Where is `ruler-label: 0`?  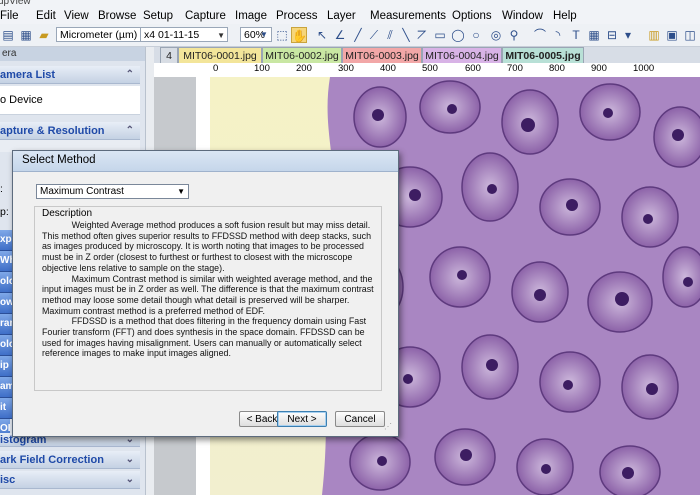 ruler-label: 0 is located at coordinates (216, 68).